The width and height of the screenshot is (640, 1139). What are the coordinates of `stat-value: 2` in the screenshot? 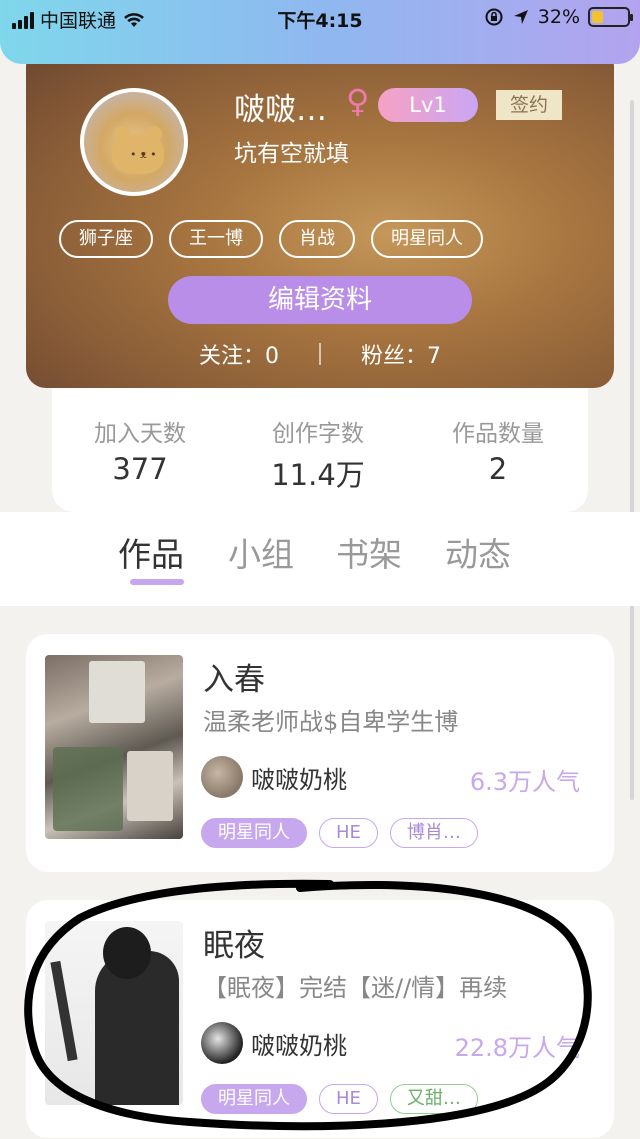 It's located at (498, 469).